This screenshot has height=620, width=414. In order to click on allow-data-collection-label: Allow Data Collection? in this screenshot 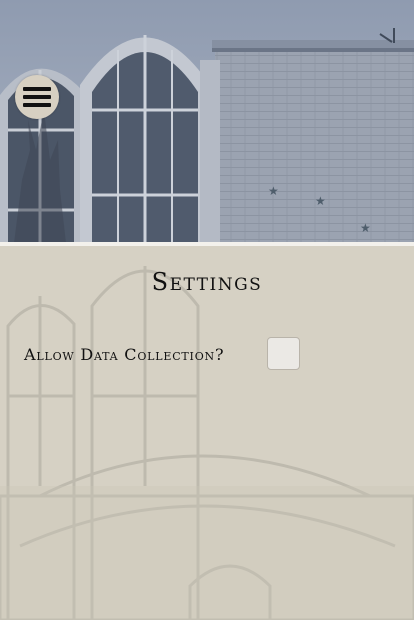, I will do `click(124, 354)`.